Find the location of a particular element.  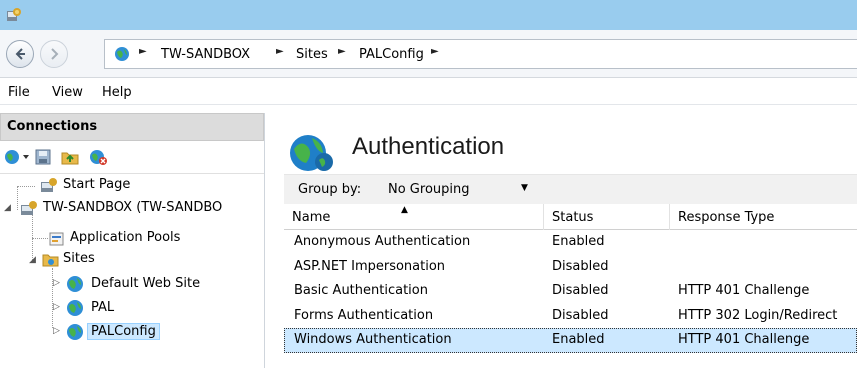

tree-item-palconfig: PALConfig is located at coordinates (123, 331).